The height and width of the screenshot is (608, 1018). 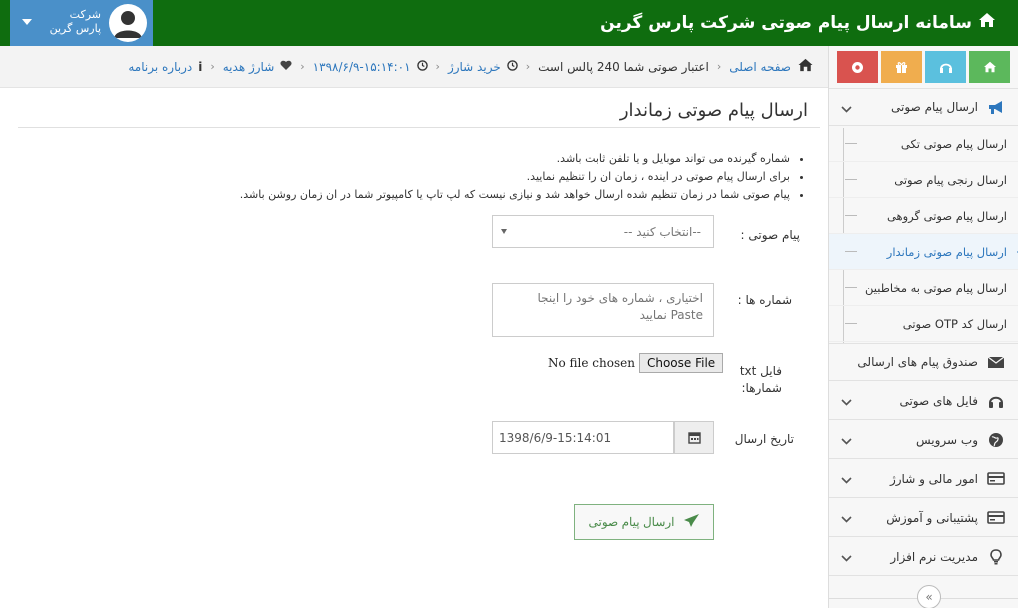 What do you see at coordinates (603, 231) in the screenshot?
I see `voice-select: --انتخاب کنید --` at bounding box center [603, 231].